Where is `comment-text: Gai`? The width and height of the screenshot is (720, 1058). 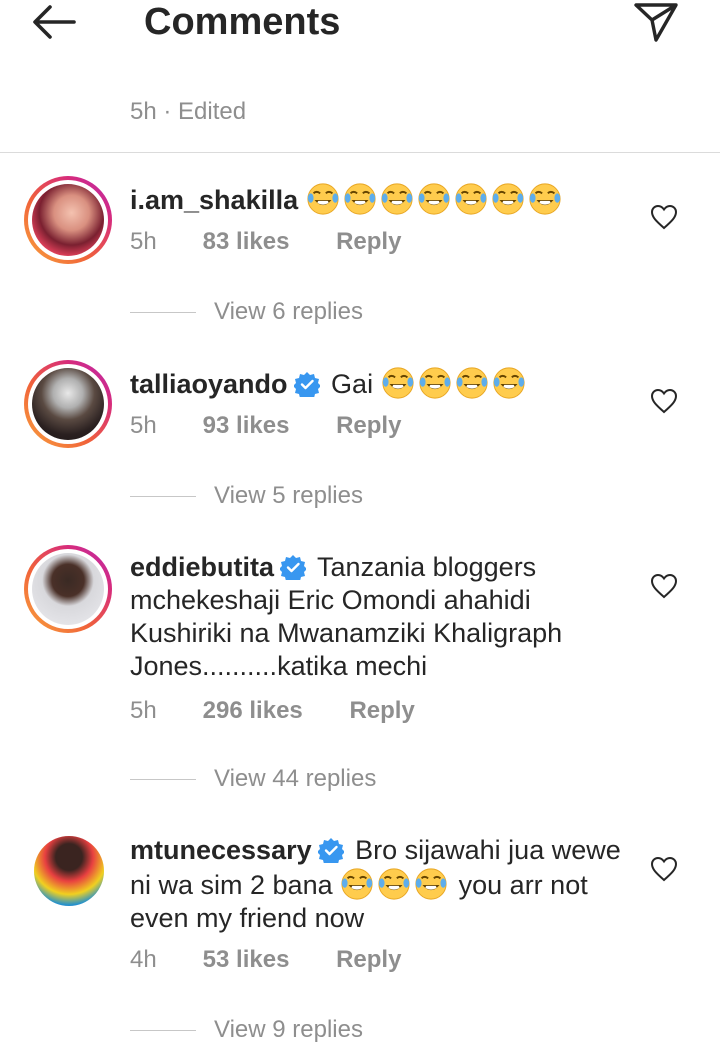
comment-text: Gai is located at coordinates (352, 384).